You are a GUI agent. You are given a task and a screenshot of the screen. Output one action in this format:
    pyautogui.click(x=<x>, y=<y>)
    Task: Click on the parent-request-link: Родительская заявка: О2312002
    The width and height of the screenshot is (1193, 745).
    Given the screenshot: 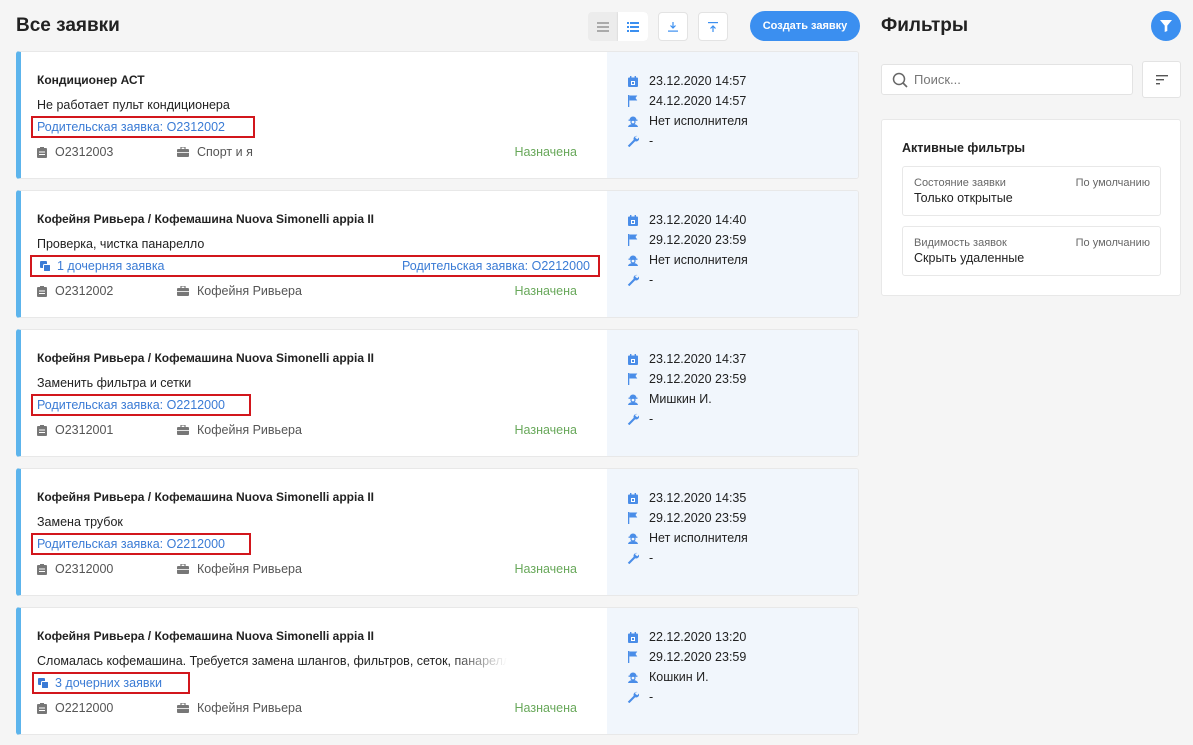 What is the action you would take?
    pyautogui.click(x=131, y=127)
    